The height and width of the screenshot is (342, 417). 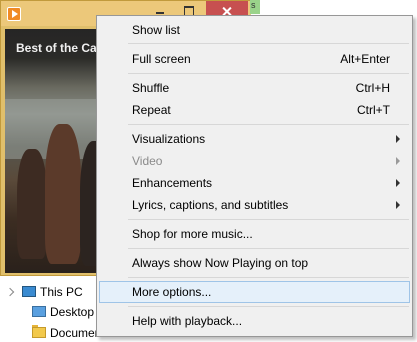 I want to click on menu-item-label: Visualizations, so click(x=169, y=139).